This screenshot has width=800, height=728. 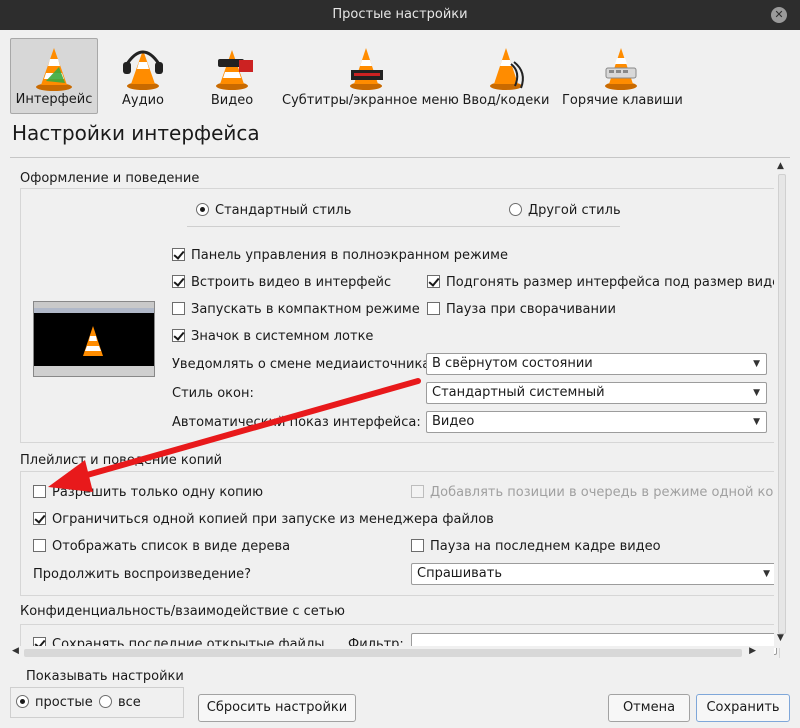 I want to click on simple-mode-radio: простые, so click(x=54, y=702).